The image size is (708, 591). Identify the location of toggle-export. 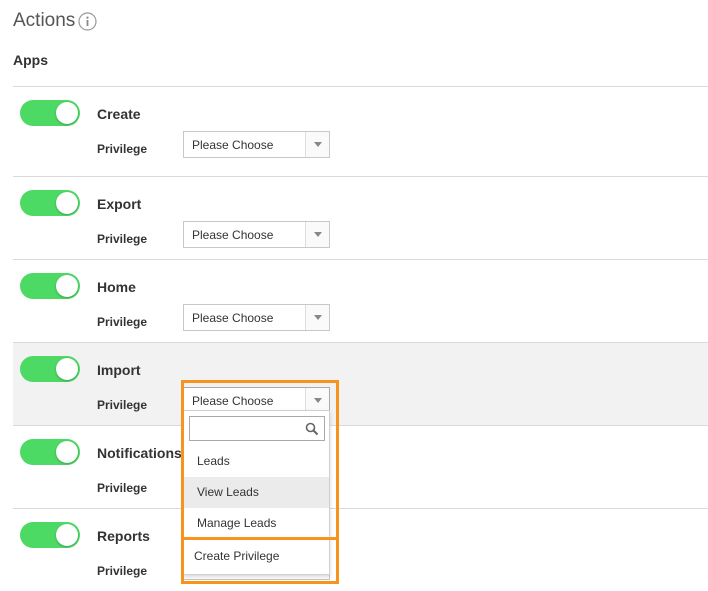
(50, 203).